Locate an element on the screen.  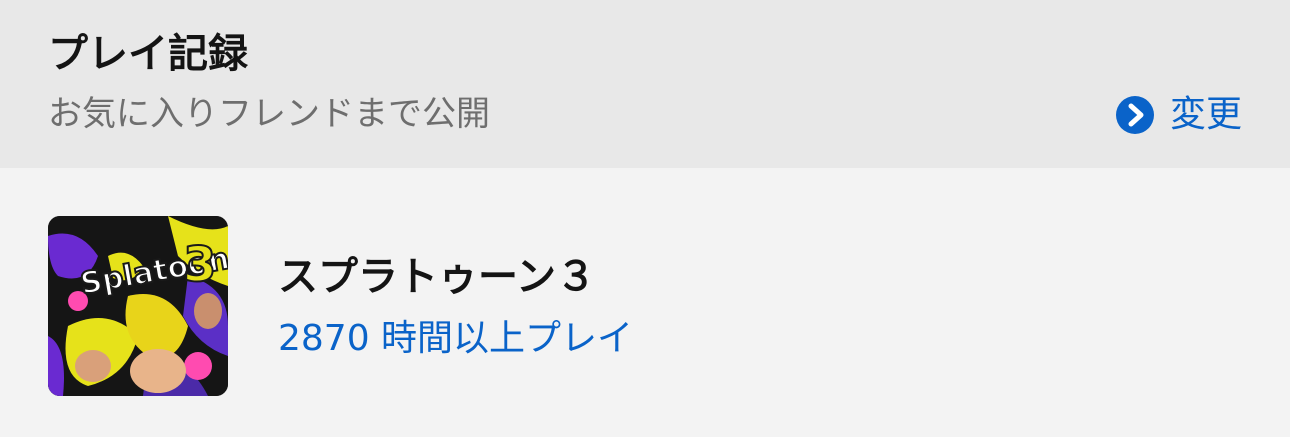
game-thumbnail: Splatoon 3 is located at coordinates (138, 306).